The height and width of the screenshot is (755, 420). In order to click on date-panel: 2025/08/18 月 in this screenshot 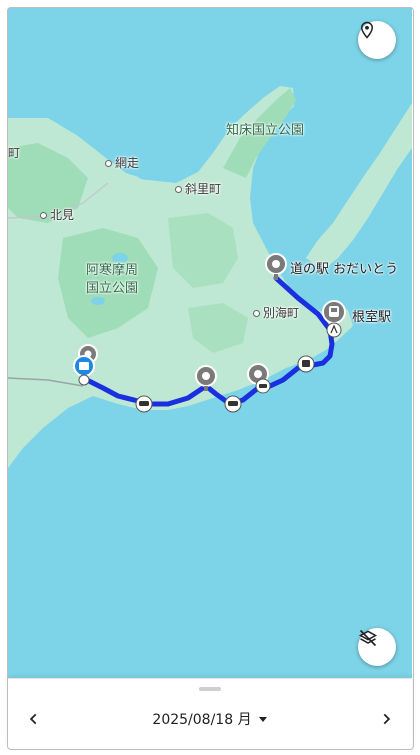, I will do `click(210, 713)`.